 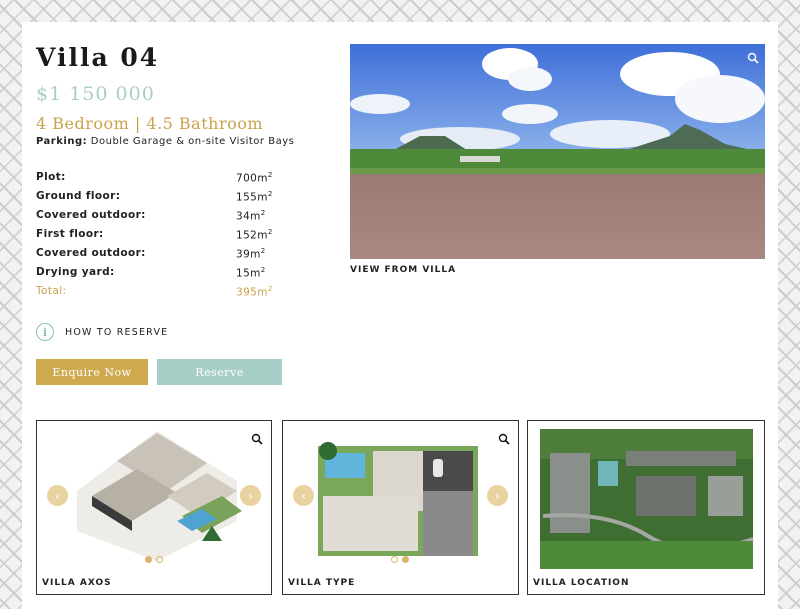 What do you see at coordinates (156, 199) in the screenshot?
I see `spec-row: Ground floor: 155m2` at bounding box center [156, 199].